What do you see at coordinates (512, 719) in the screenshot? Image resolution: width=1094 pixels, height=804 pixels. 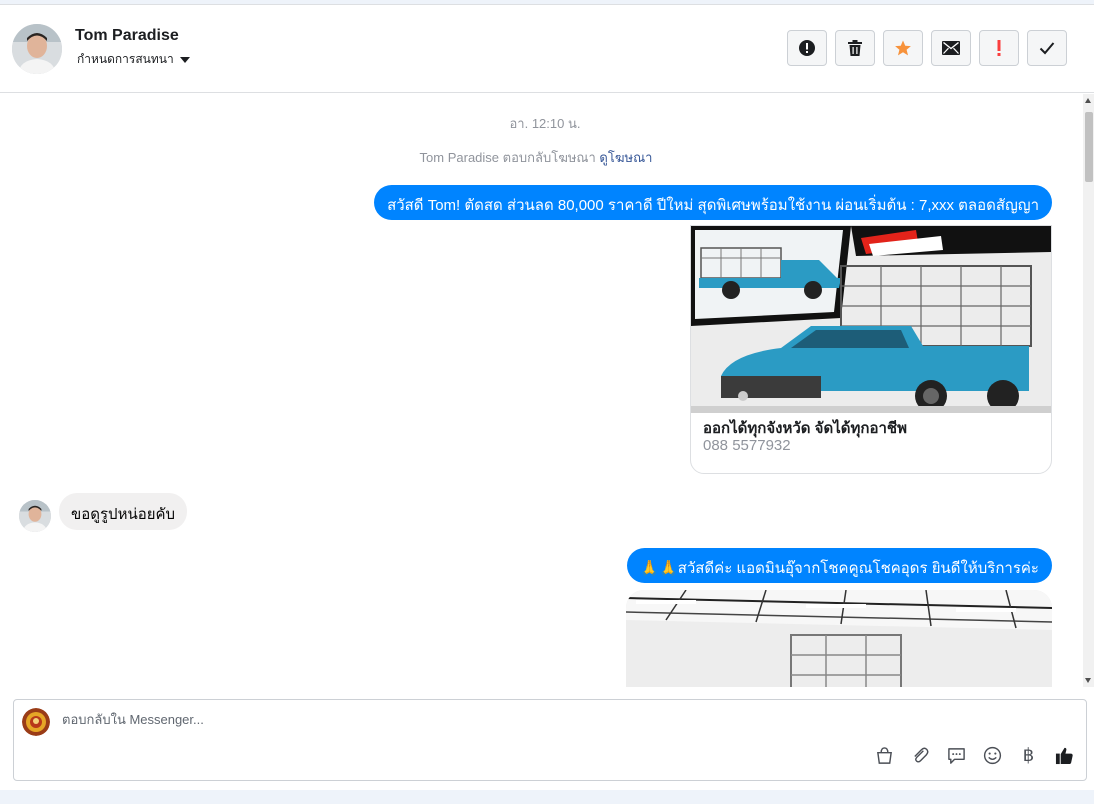 I see `reply-input` at bounding box center [512, 719].